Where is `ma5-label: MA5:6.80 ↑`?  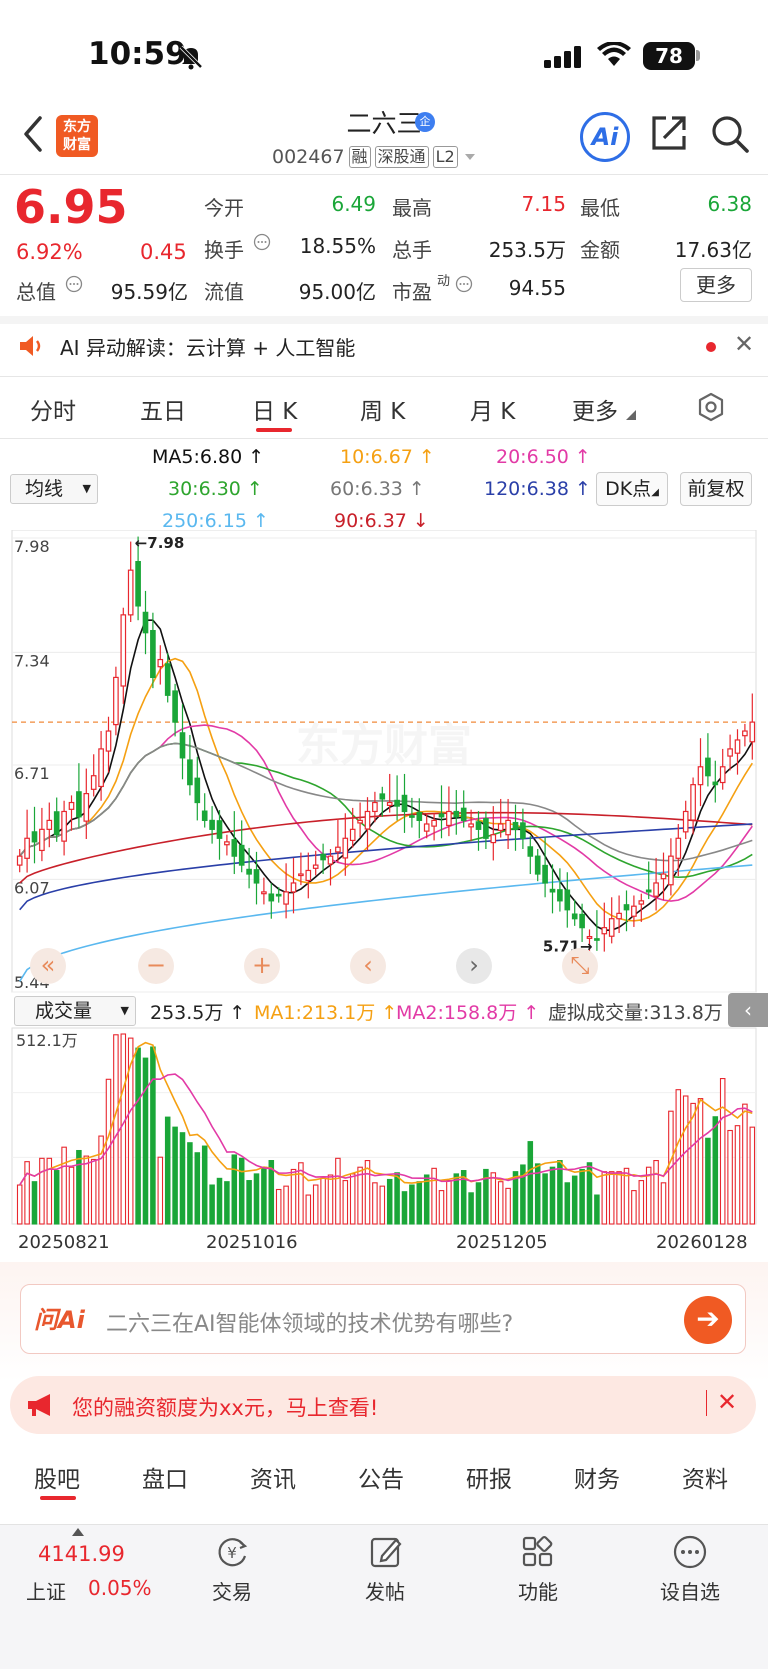 ma5-label: MA5:6.80 ↑ is located at coordinates (208, 457).